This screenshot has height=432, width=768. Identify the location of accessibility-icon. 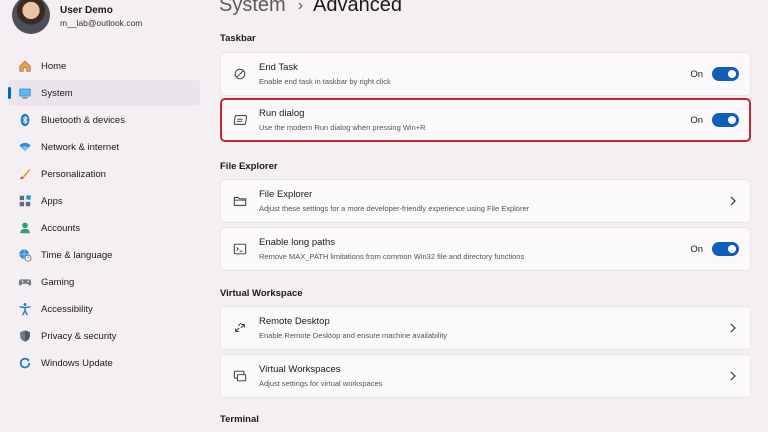
(25, 309).